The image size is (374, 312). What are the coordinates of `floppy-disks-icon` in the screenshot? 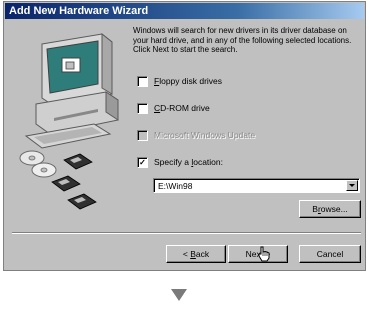 It's located at (74, 181).